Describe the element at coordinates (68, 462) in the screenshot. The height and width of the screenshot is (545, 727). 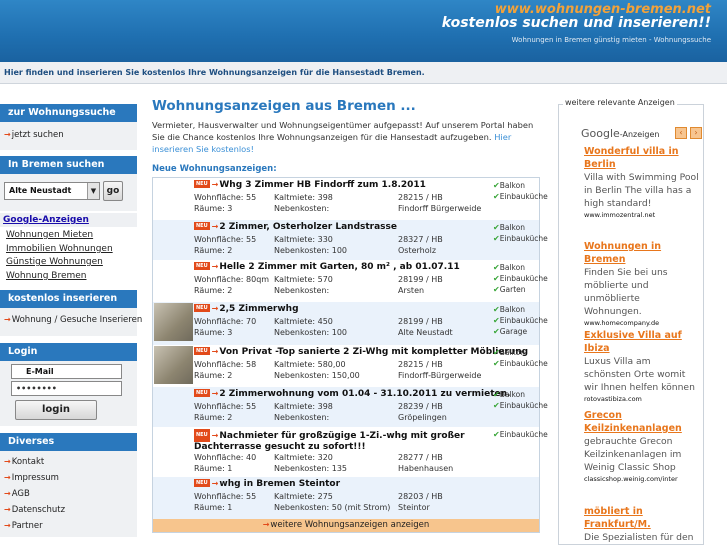
I see `misc-link-kontakt: →Kontakt` at that location.